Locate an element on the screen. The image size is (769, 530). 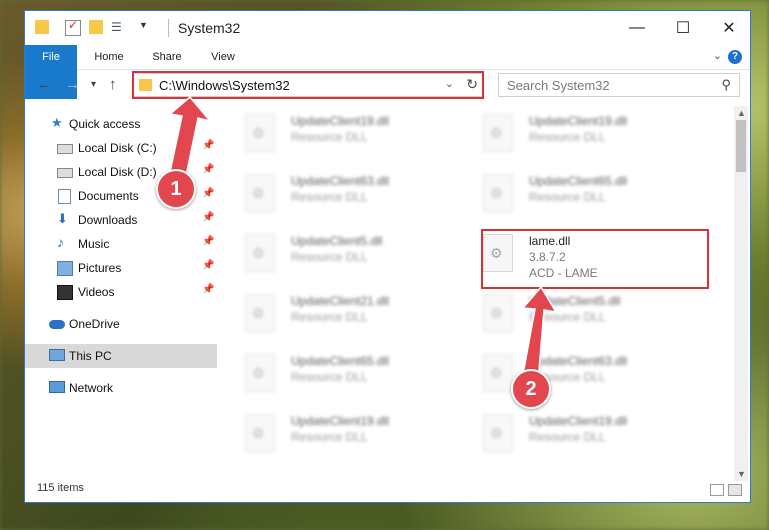
step-2-badge: 2 is located at coordinates (531, 389).